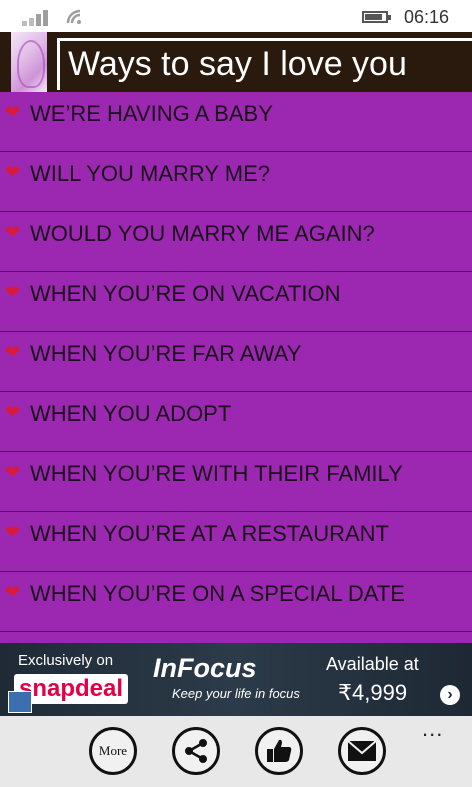  I want to click on share-button, so click(196, 751).